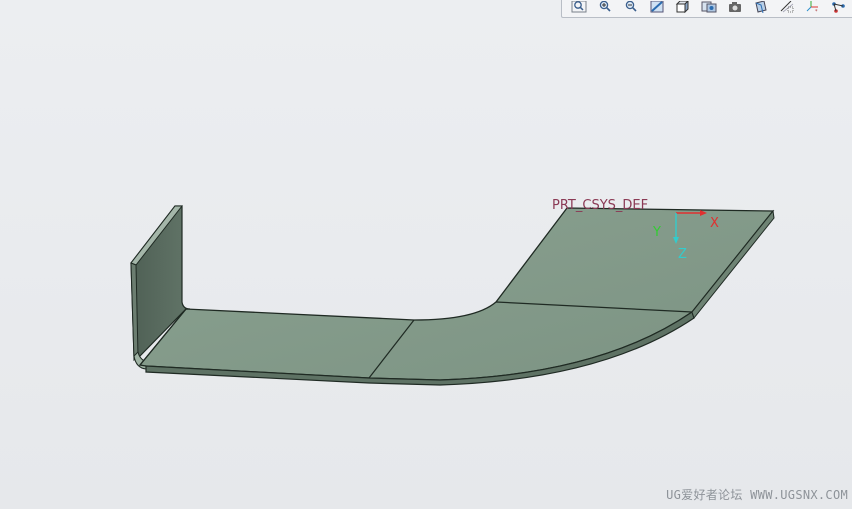 The width and height of the screenshot is (852, 509). What do you see at coordinates (714, 223) in the screenshot?
I see `x-axis-label: X` at bounding box center [714, 223].